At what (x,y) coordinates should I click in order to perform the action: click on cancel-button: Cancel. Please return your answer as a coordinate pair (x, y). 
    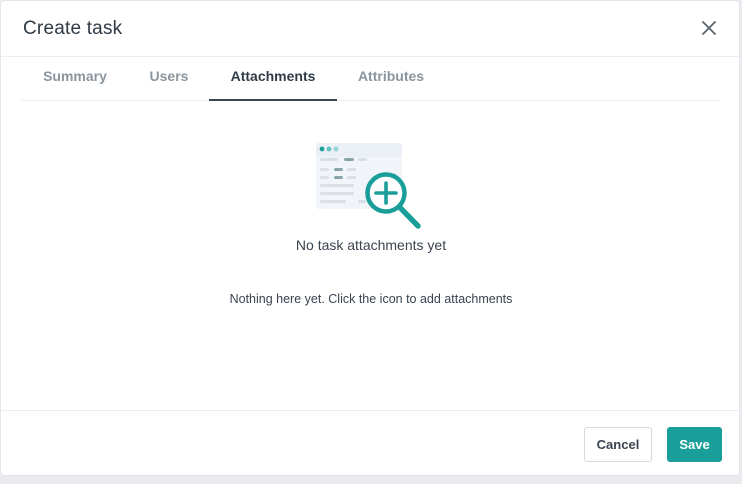
    Looking at the image, I should click on (618, 444).